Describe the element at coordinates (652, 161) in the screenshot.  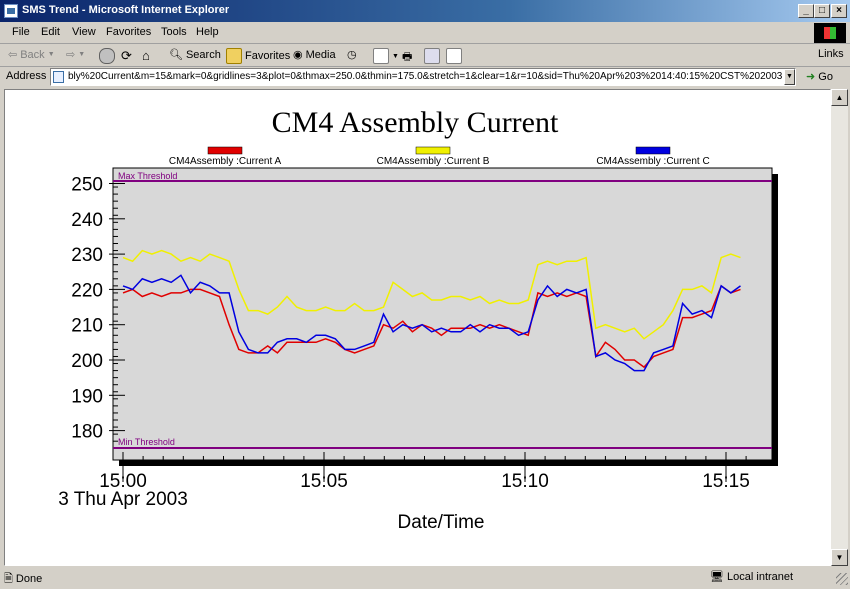
I see `legend-label-3: CM4Assembly :Current C` at that location.